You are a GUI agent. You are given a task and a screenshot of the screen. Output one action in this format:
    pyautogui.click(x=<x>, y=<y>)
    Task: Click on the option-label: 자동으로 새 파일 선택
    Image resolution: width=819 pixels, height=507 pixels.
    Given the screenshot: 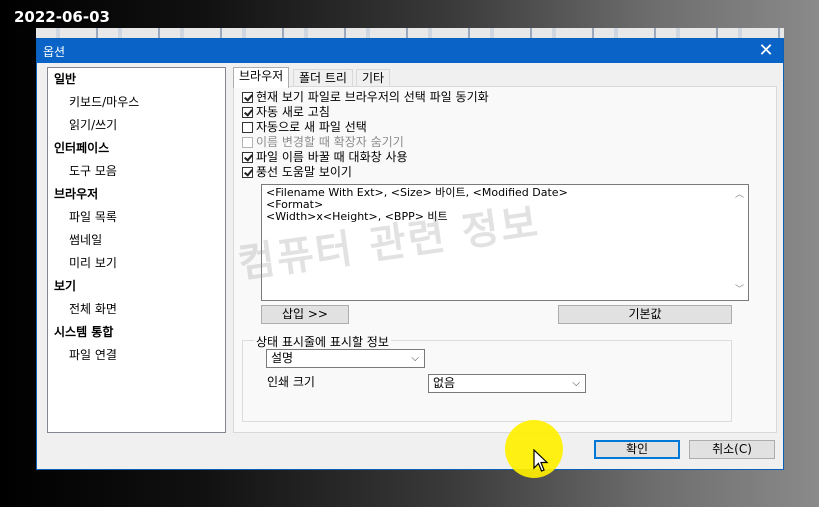 What is the action you would take?
    pyautogui.click(x=311, y=127)
    